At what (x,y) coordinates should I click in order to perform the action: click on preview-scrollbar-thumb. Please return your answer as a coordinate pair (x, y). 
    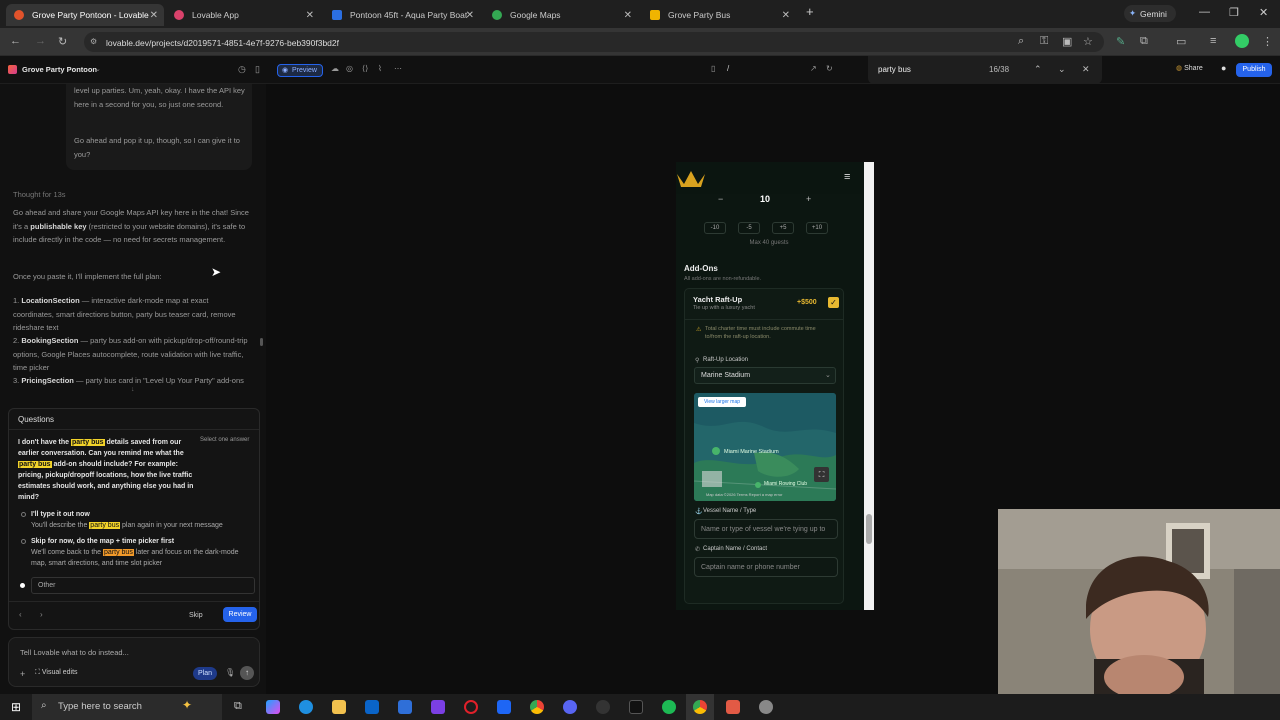
    Looking at the image, I should click on (869, 529).